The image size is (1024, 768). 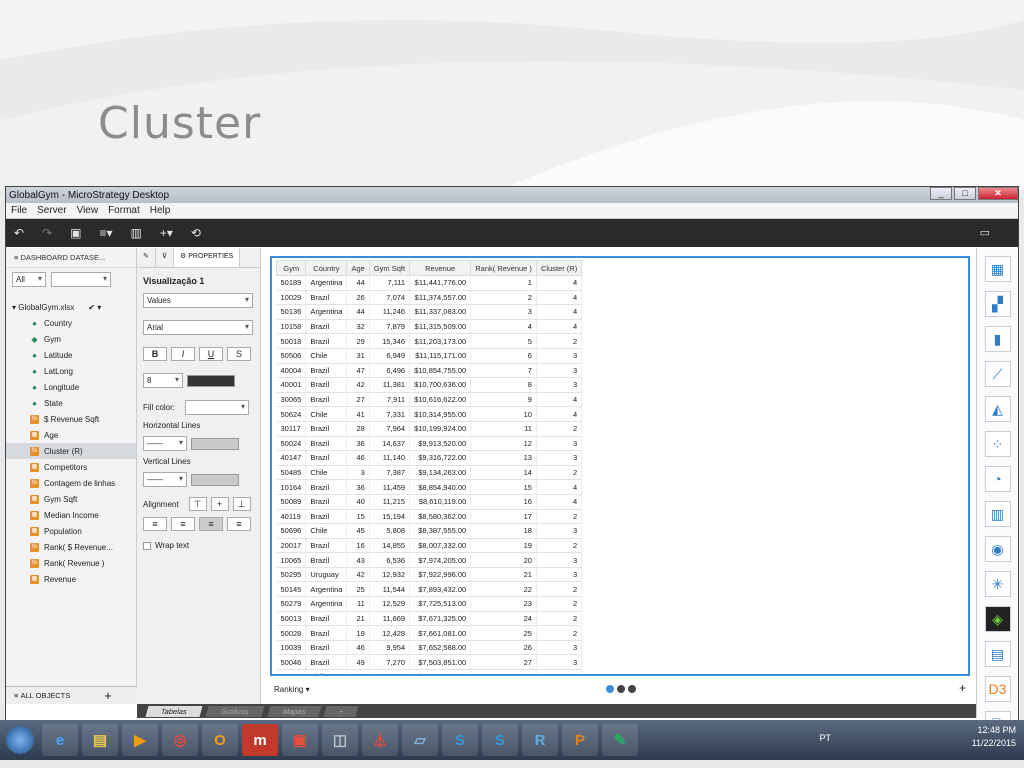 I want to click on align-center-button: ≡, so click(x=183, y=524).